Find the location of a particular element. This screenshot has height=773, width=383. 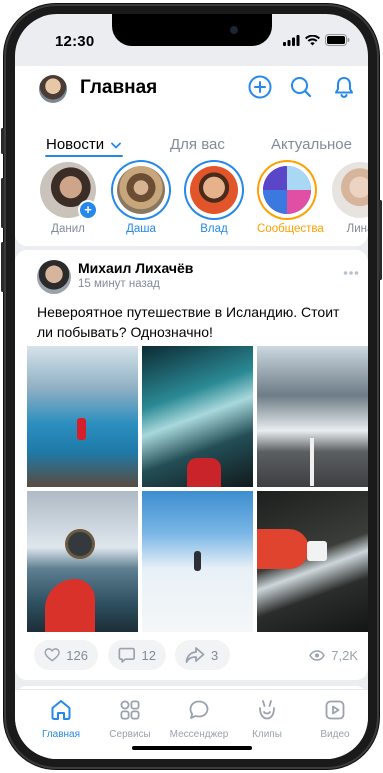

mute-switch is located at coordinates (2, 141).